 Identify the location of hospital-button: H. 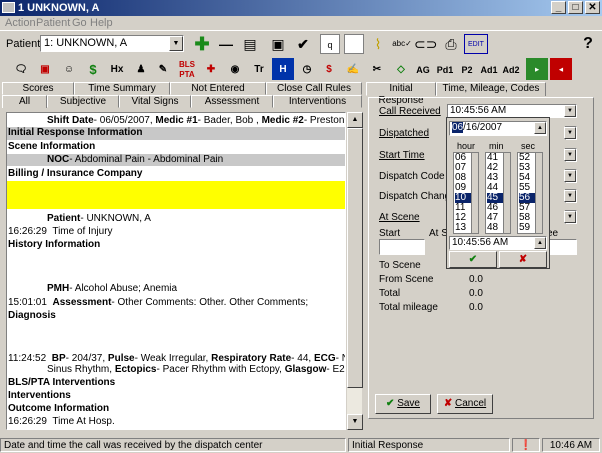
(283, 69).